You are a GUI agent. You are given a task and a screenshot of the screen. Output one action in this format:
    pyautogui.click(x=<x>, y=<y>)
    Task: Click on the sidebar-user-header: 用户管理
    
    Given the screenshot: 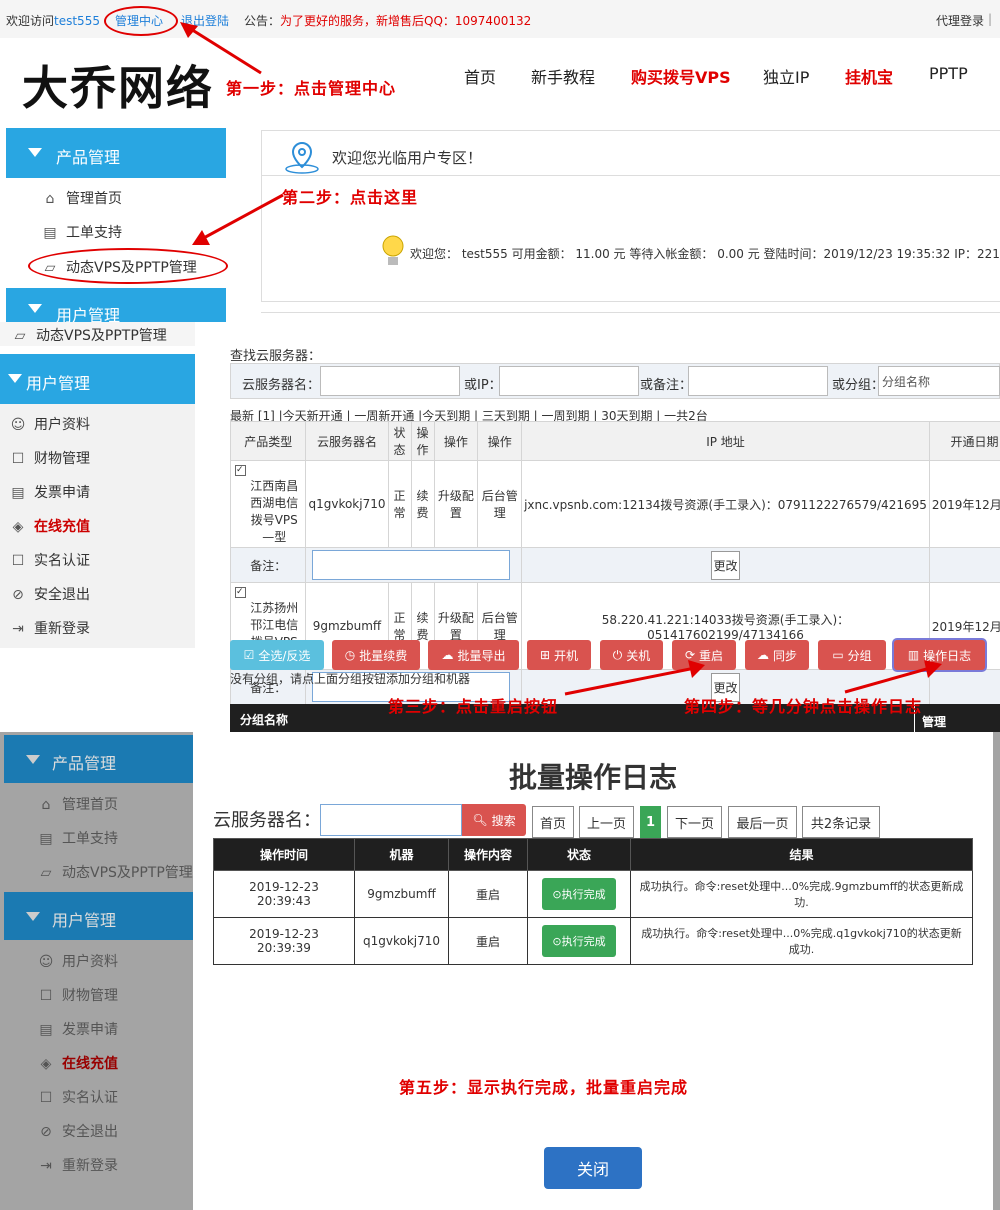 What is the action you would take?
    pyautogui.click(x=116, y=306)
    